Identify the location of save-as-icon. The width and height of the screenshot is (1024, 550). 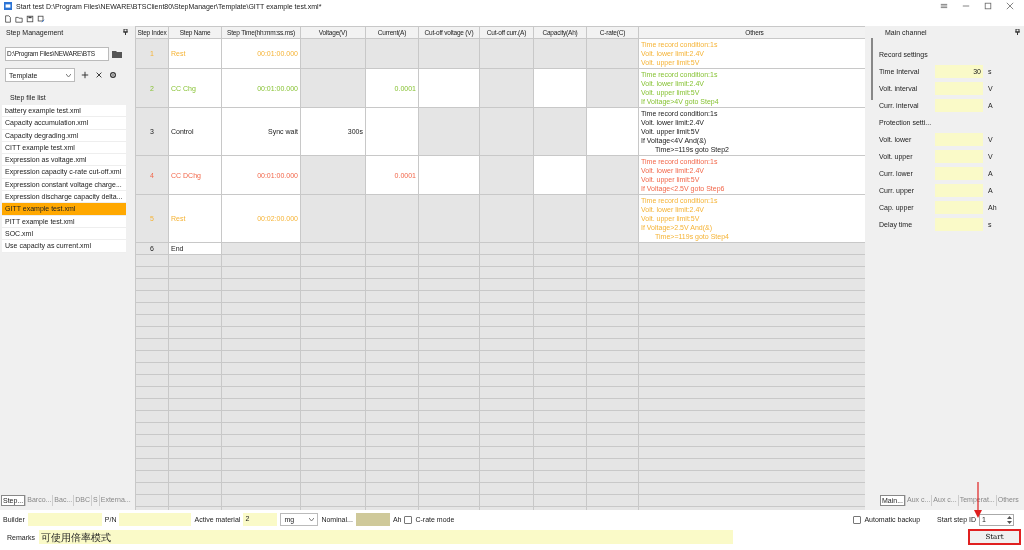
(41, 19).